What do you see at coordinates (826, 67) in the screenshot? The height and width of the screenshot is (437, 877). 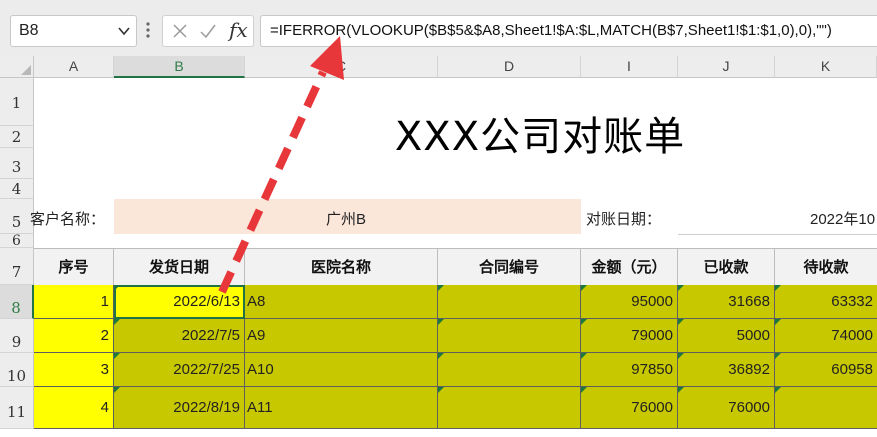 I see `col-header-k: K` at bounding box center [826, 67].